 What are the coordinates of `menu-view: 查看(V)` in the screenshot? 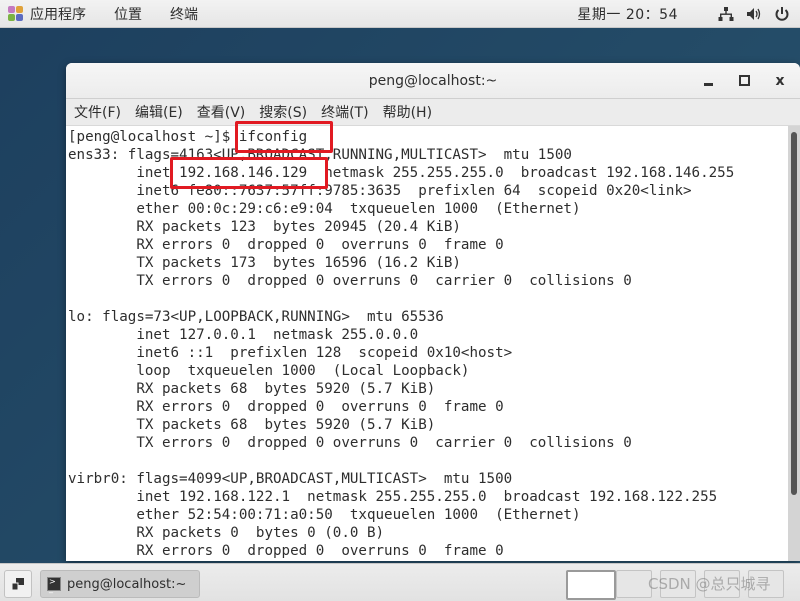 It's located at (221, 112).